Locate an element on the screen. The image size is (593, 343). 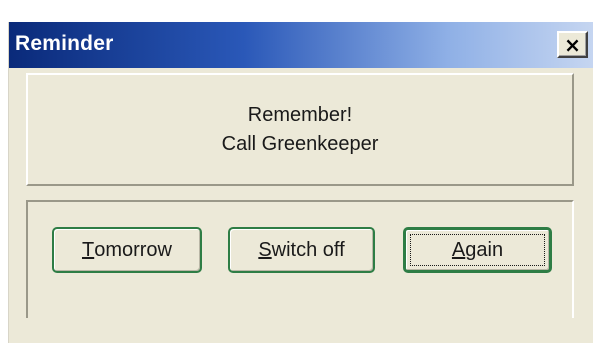
message-text: Call Greenkeeper is located at coordinates (300, 143).